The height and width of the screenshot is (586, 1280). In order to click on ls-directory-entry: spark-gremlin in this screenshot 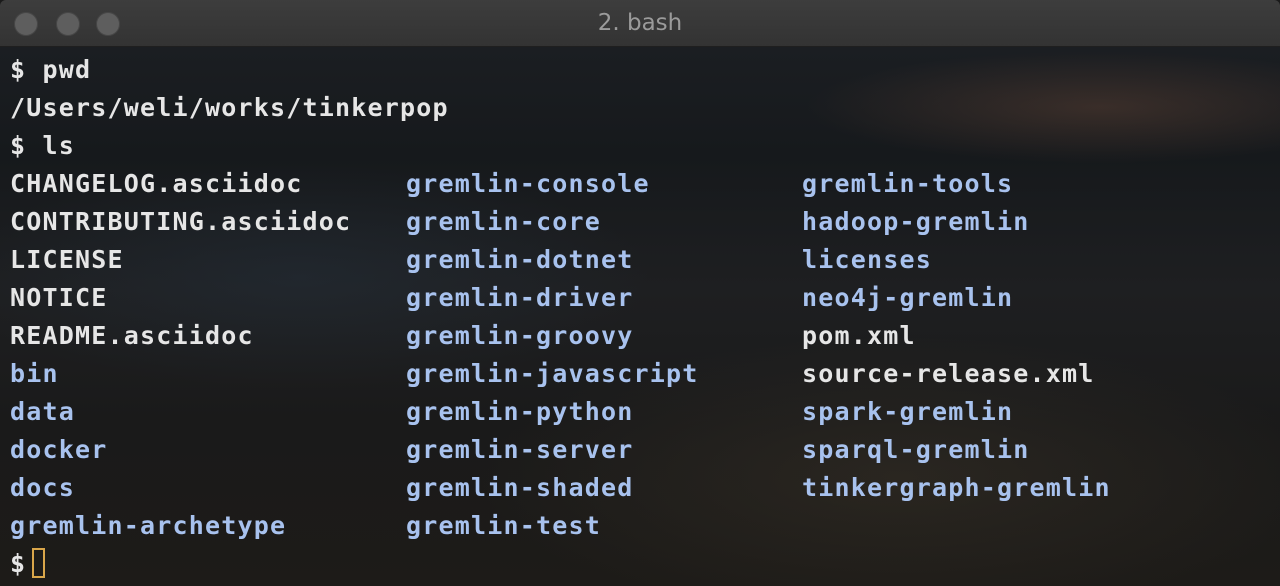, I will do `click(908, 411)`.